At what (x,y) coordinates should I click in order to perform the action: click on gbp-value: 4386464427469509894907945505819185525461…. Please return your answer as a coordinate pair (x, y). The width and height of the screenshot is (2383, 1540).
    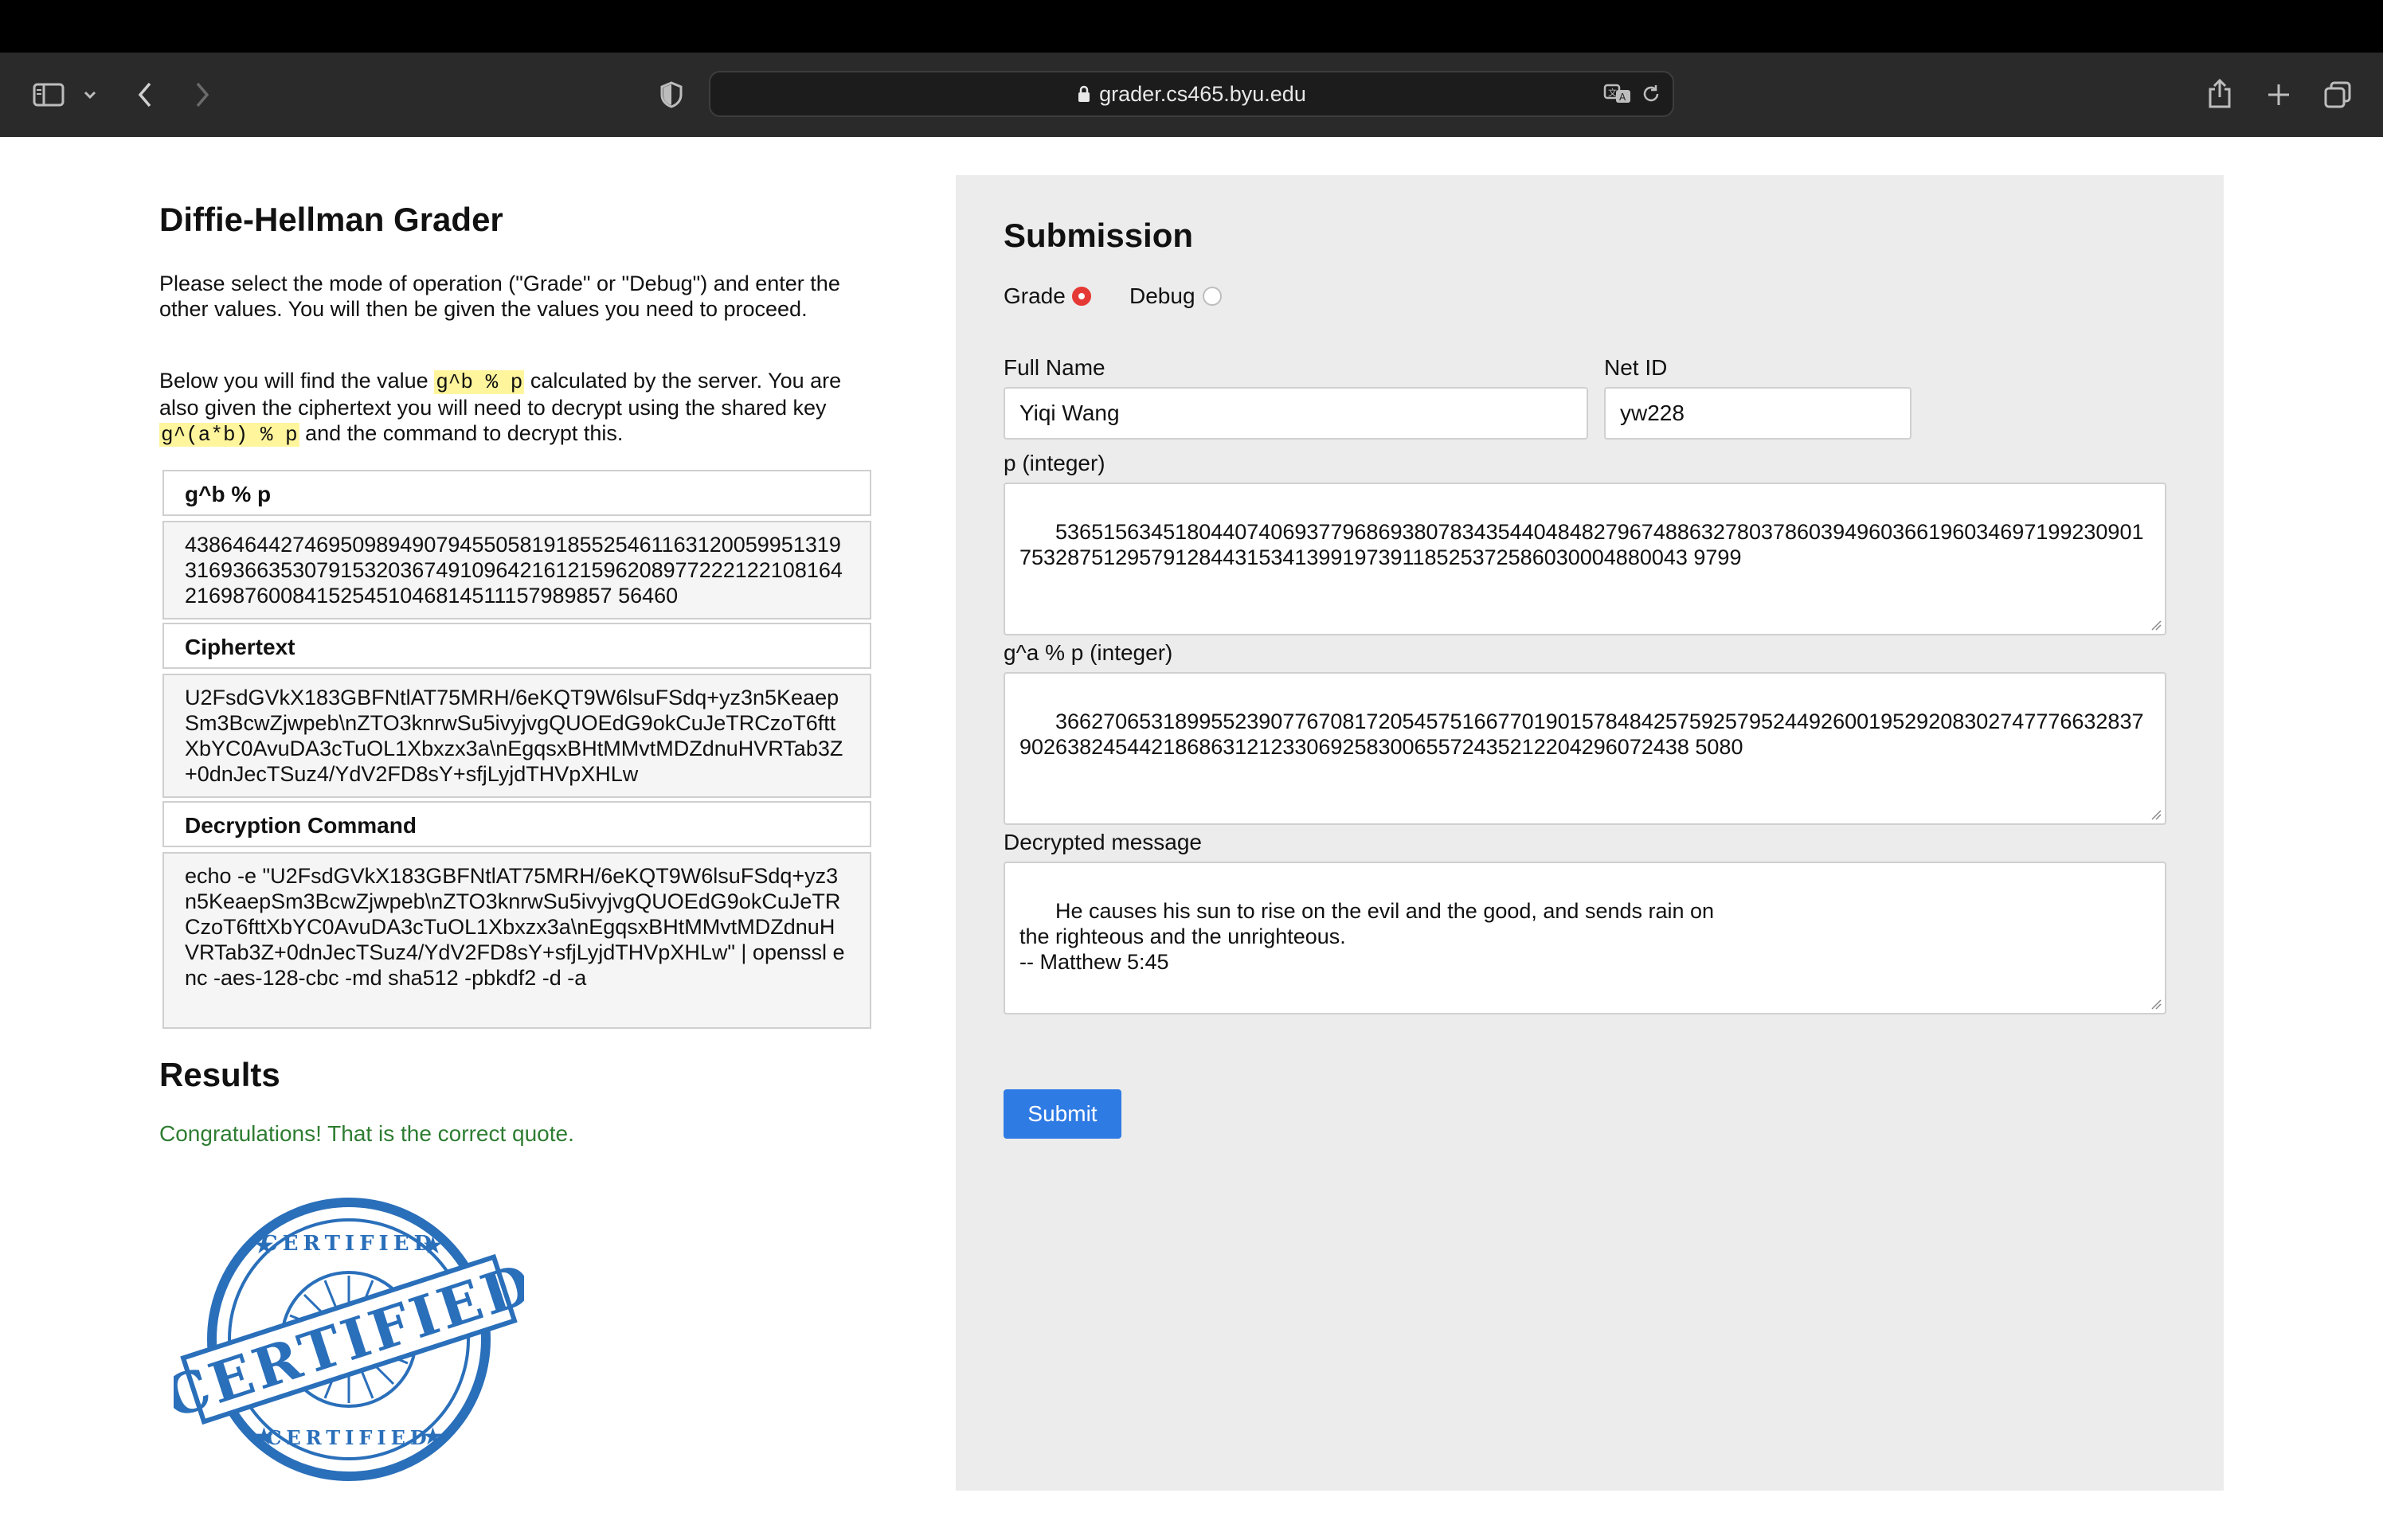
    Looking at the image, I should click on (516, 570).